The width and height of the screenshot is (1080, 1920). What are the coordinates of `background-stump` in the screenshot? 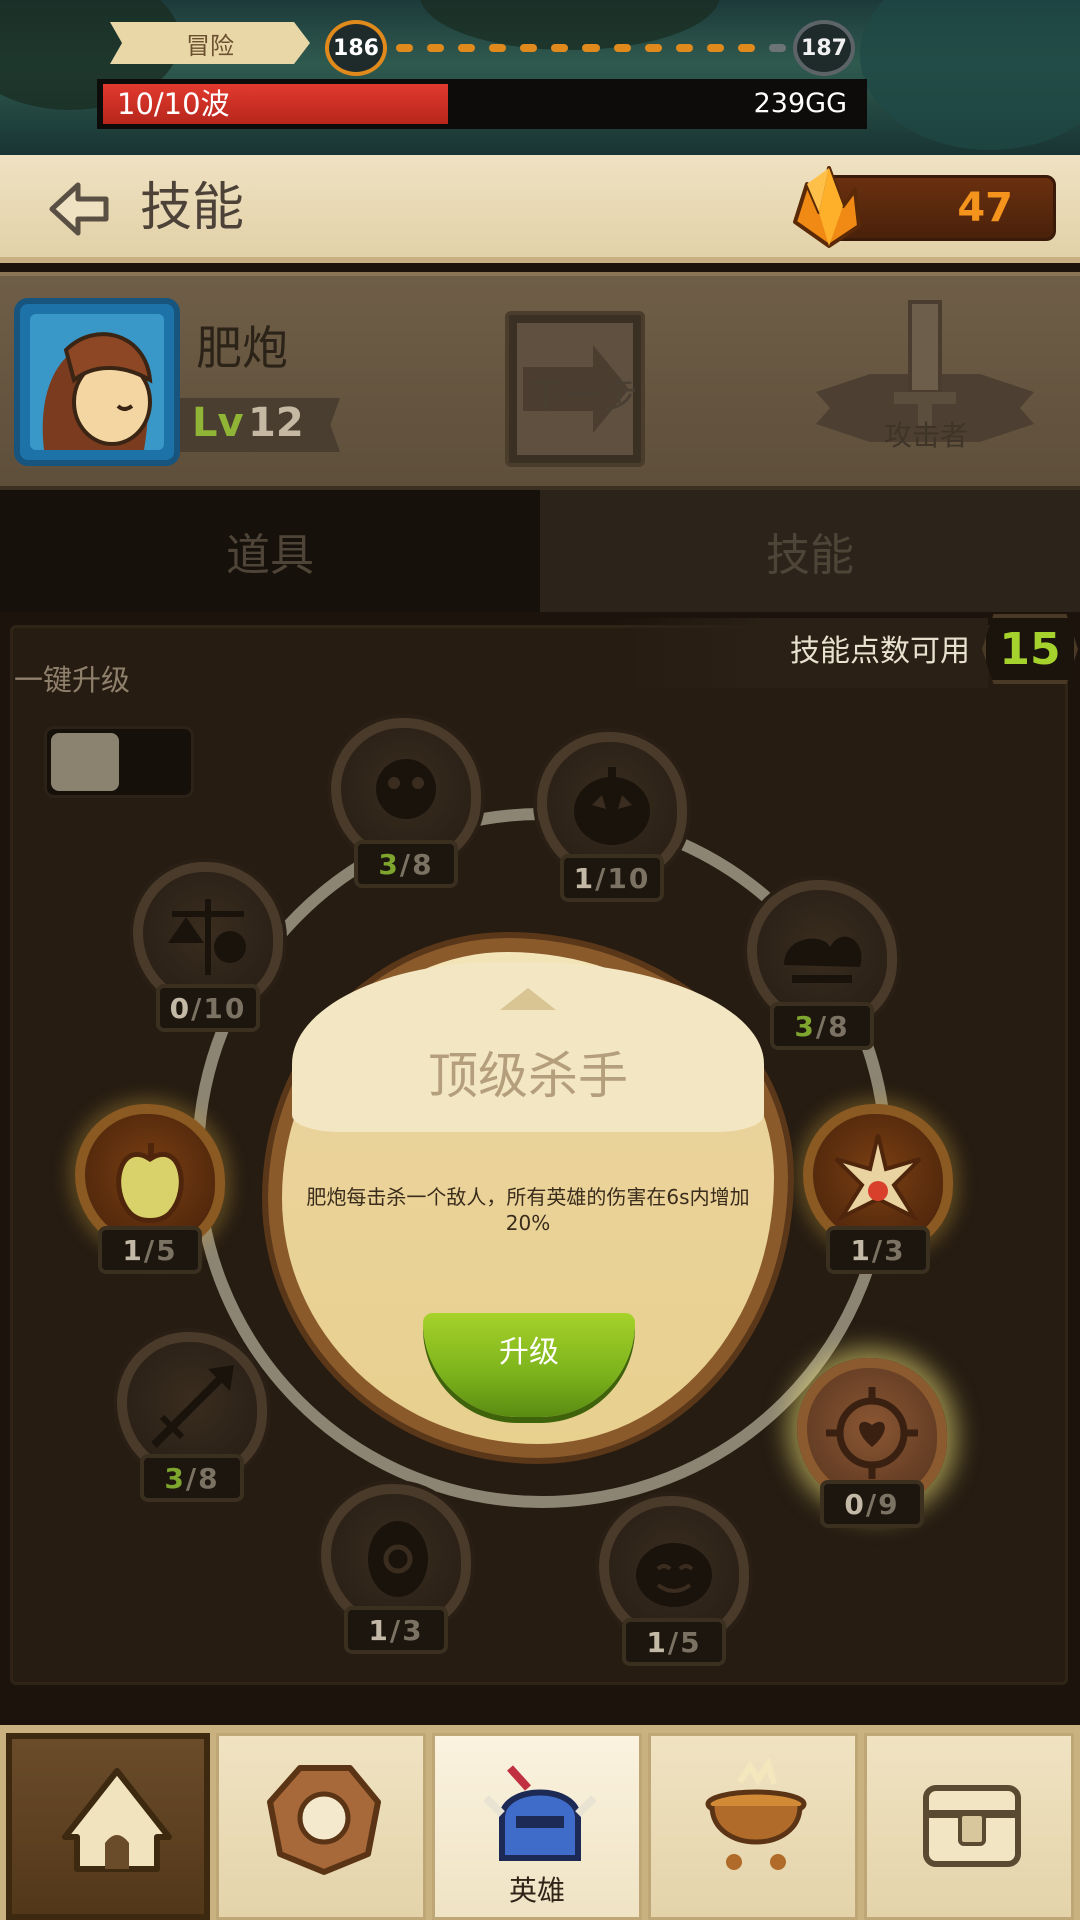 It's located at (970, 75).